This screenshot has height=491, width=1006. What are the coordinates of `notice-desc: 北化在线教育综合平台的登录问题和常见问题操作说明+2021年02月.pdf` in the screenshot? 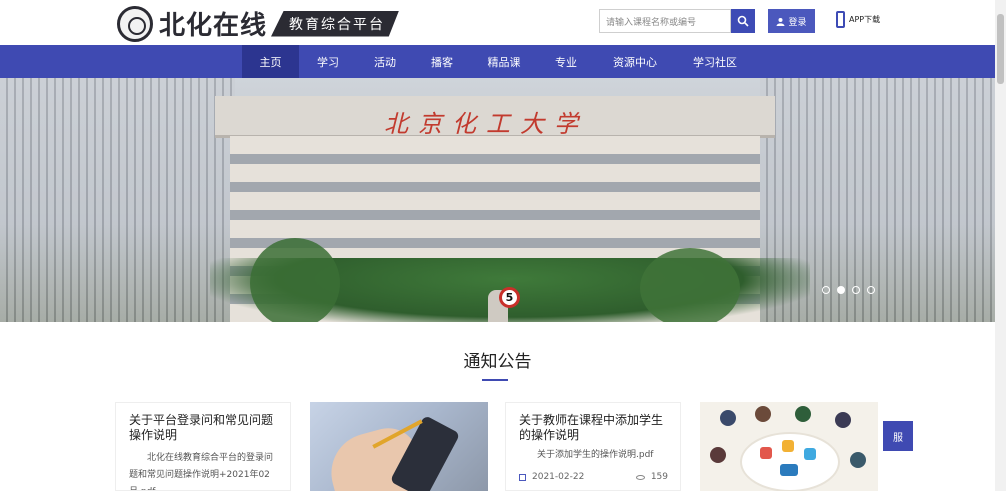 It's located at (201, 471).